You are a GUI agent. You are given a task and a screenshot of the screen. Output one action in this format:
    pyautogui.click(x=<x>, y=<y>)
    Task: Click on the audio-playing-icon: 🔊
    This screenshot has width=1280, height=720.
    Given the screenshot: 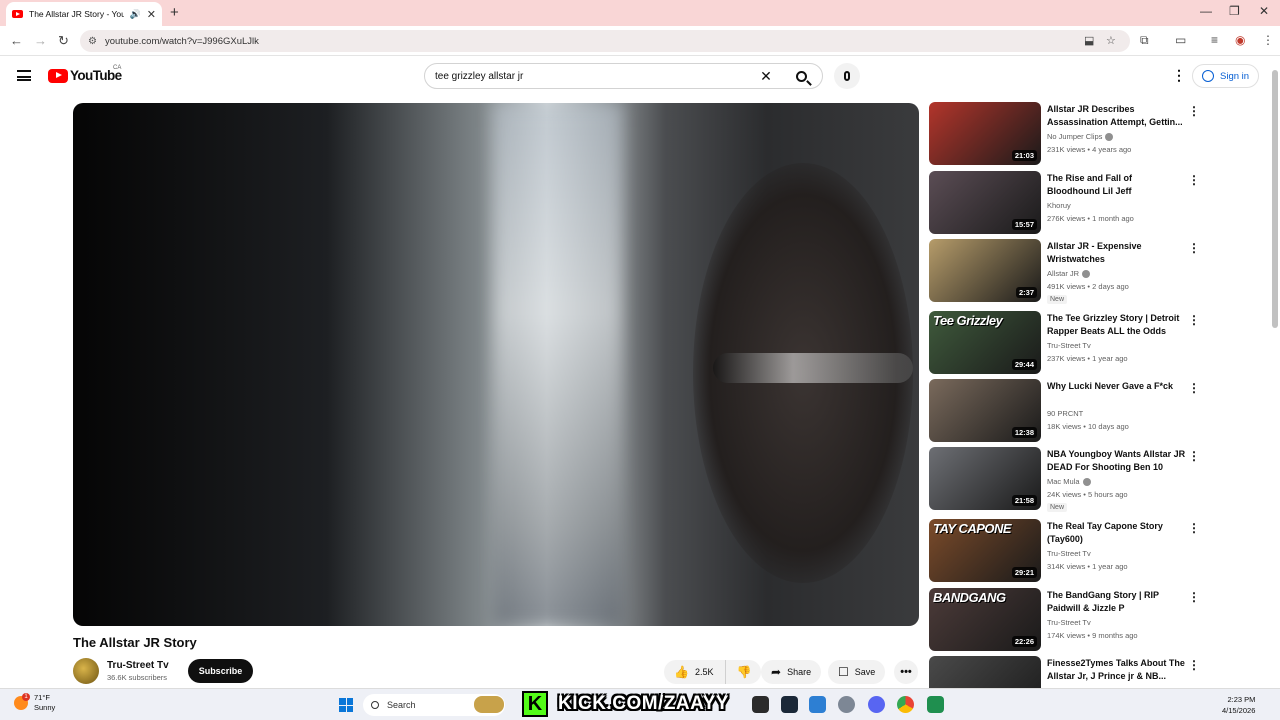 What is the action you would take?
    pyautogui.click(x=135, y=14)
    